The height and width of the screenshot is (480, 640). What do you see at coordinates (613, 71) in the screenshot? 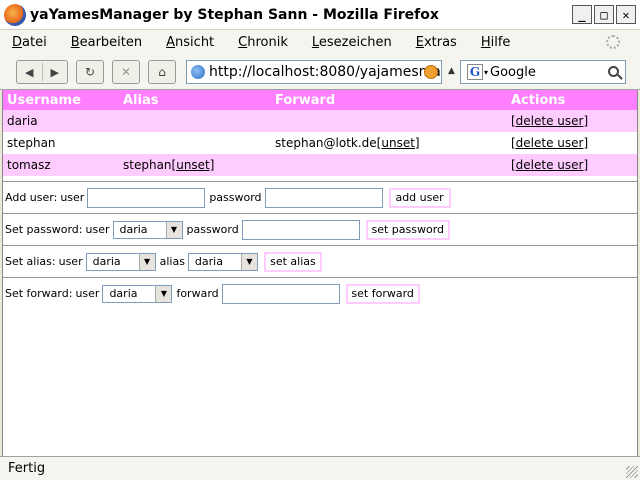
I see `search-icon` at bounding box center [613, 71].